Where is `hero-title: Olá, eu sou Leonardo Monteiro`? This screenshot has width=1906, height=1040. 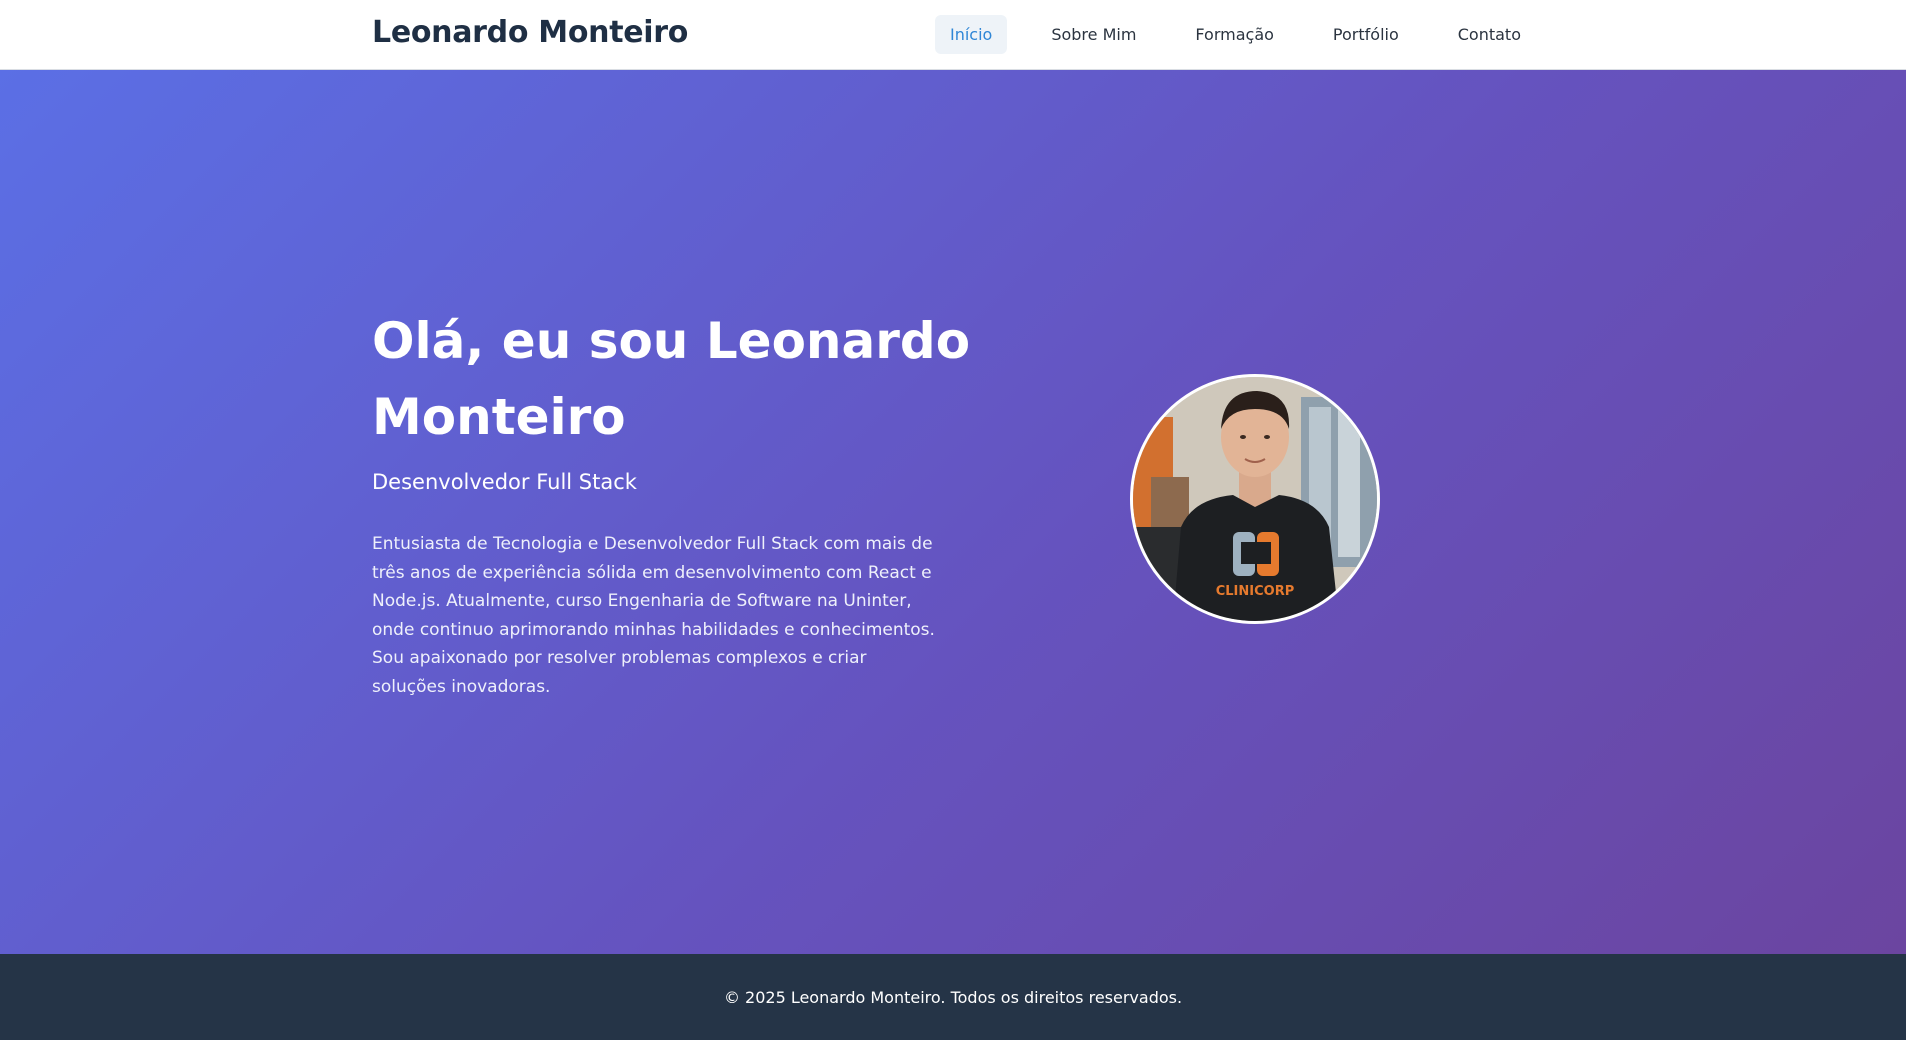 hero-title: Olá, eu sou Leonardo Monteiro is located at coordinates (671, 379).